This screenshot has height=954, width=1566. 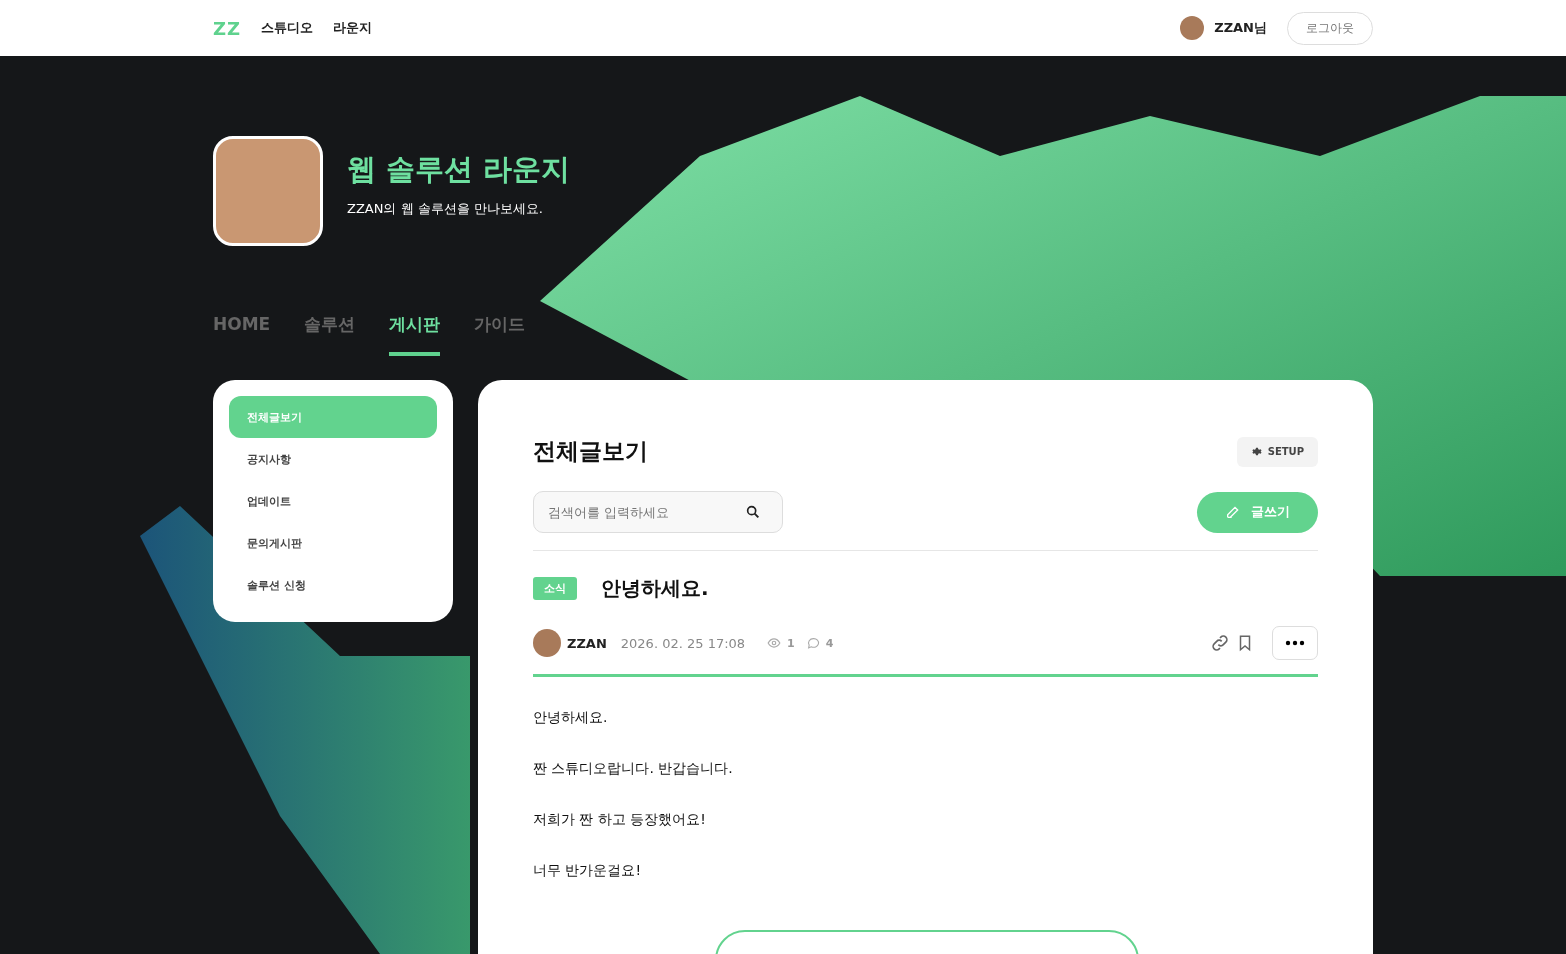 What do you see at coordinates (658, 512) in the screenshot?
I see `search-field: 검색어를 입력하세요` at bounding box center [658, 512].